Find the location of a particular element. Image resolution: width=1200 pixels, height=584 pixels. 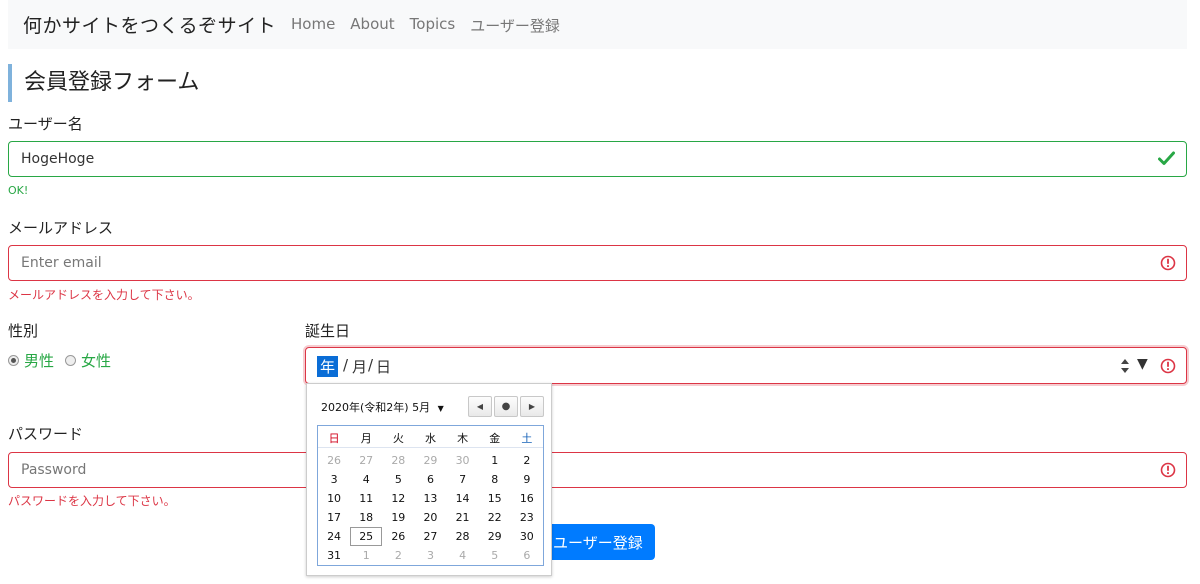

gender-option-male: 男性 is located at coordinates (31, 360).